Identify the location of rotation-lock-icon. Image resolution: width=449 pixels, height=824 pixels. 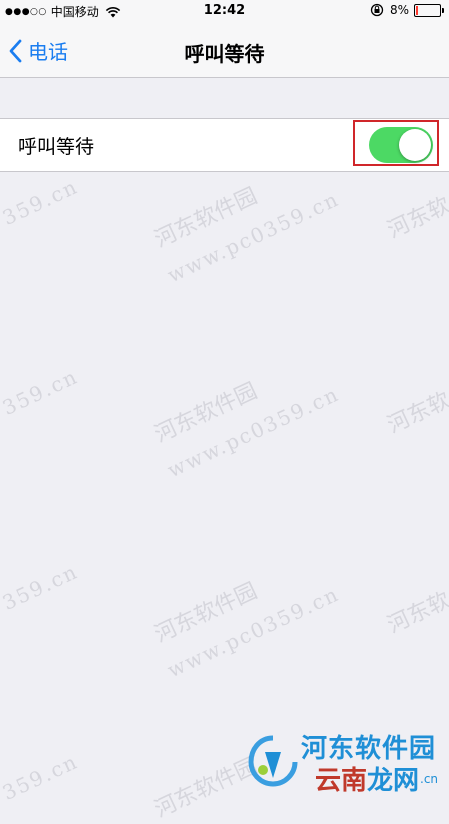
(377, 10).